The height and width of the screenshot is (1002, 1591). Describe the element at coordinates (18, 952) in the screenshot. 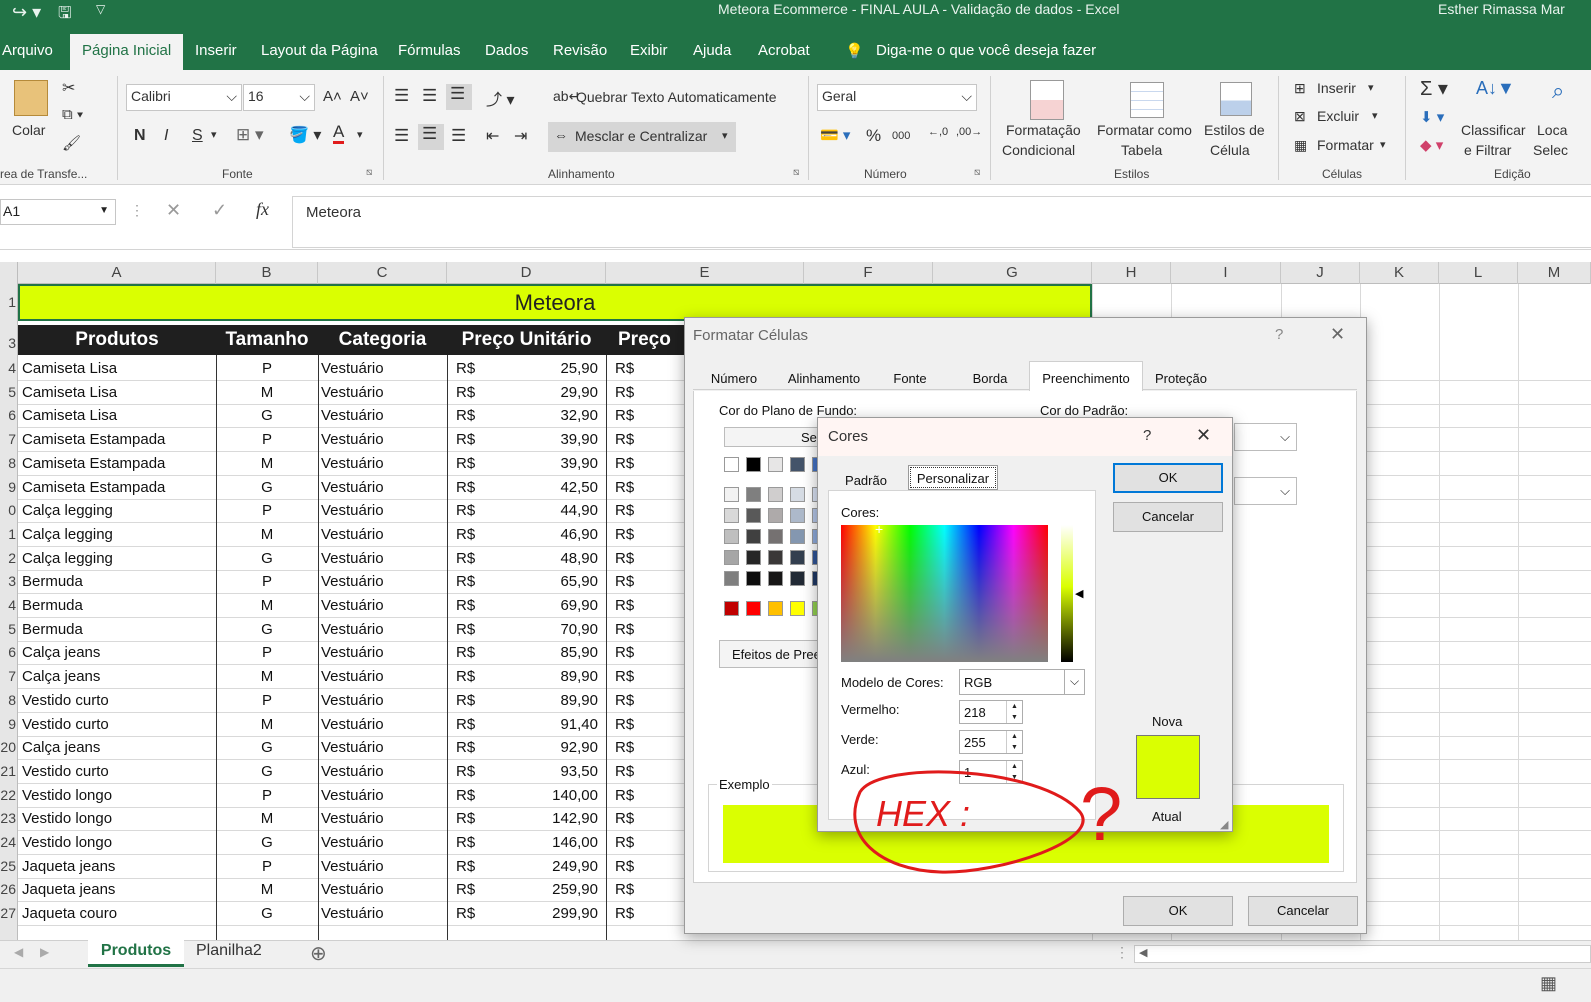

I see `prev-sheet-icon: ◀` at that location.